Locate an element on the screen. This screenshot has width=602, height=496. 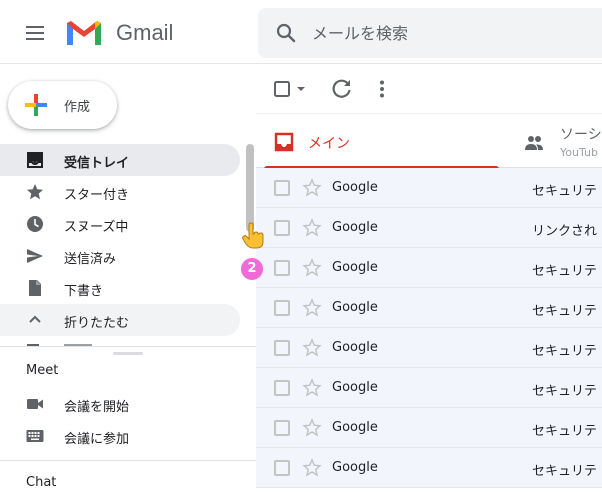
sidebar-item-collapse: 折りたたむ is located at coordinates (120, 320).